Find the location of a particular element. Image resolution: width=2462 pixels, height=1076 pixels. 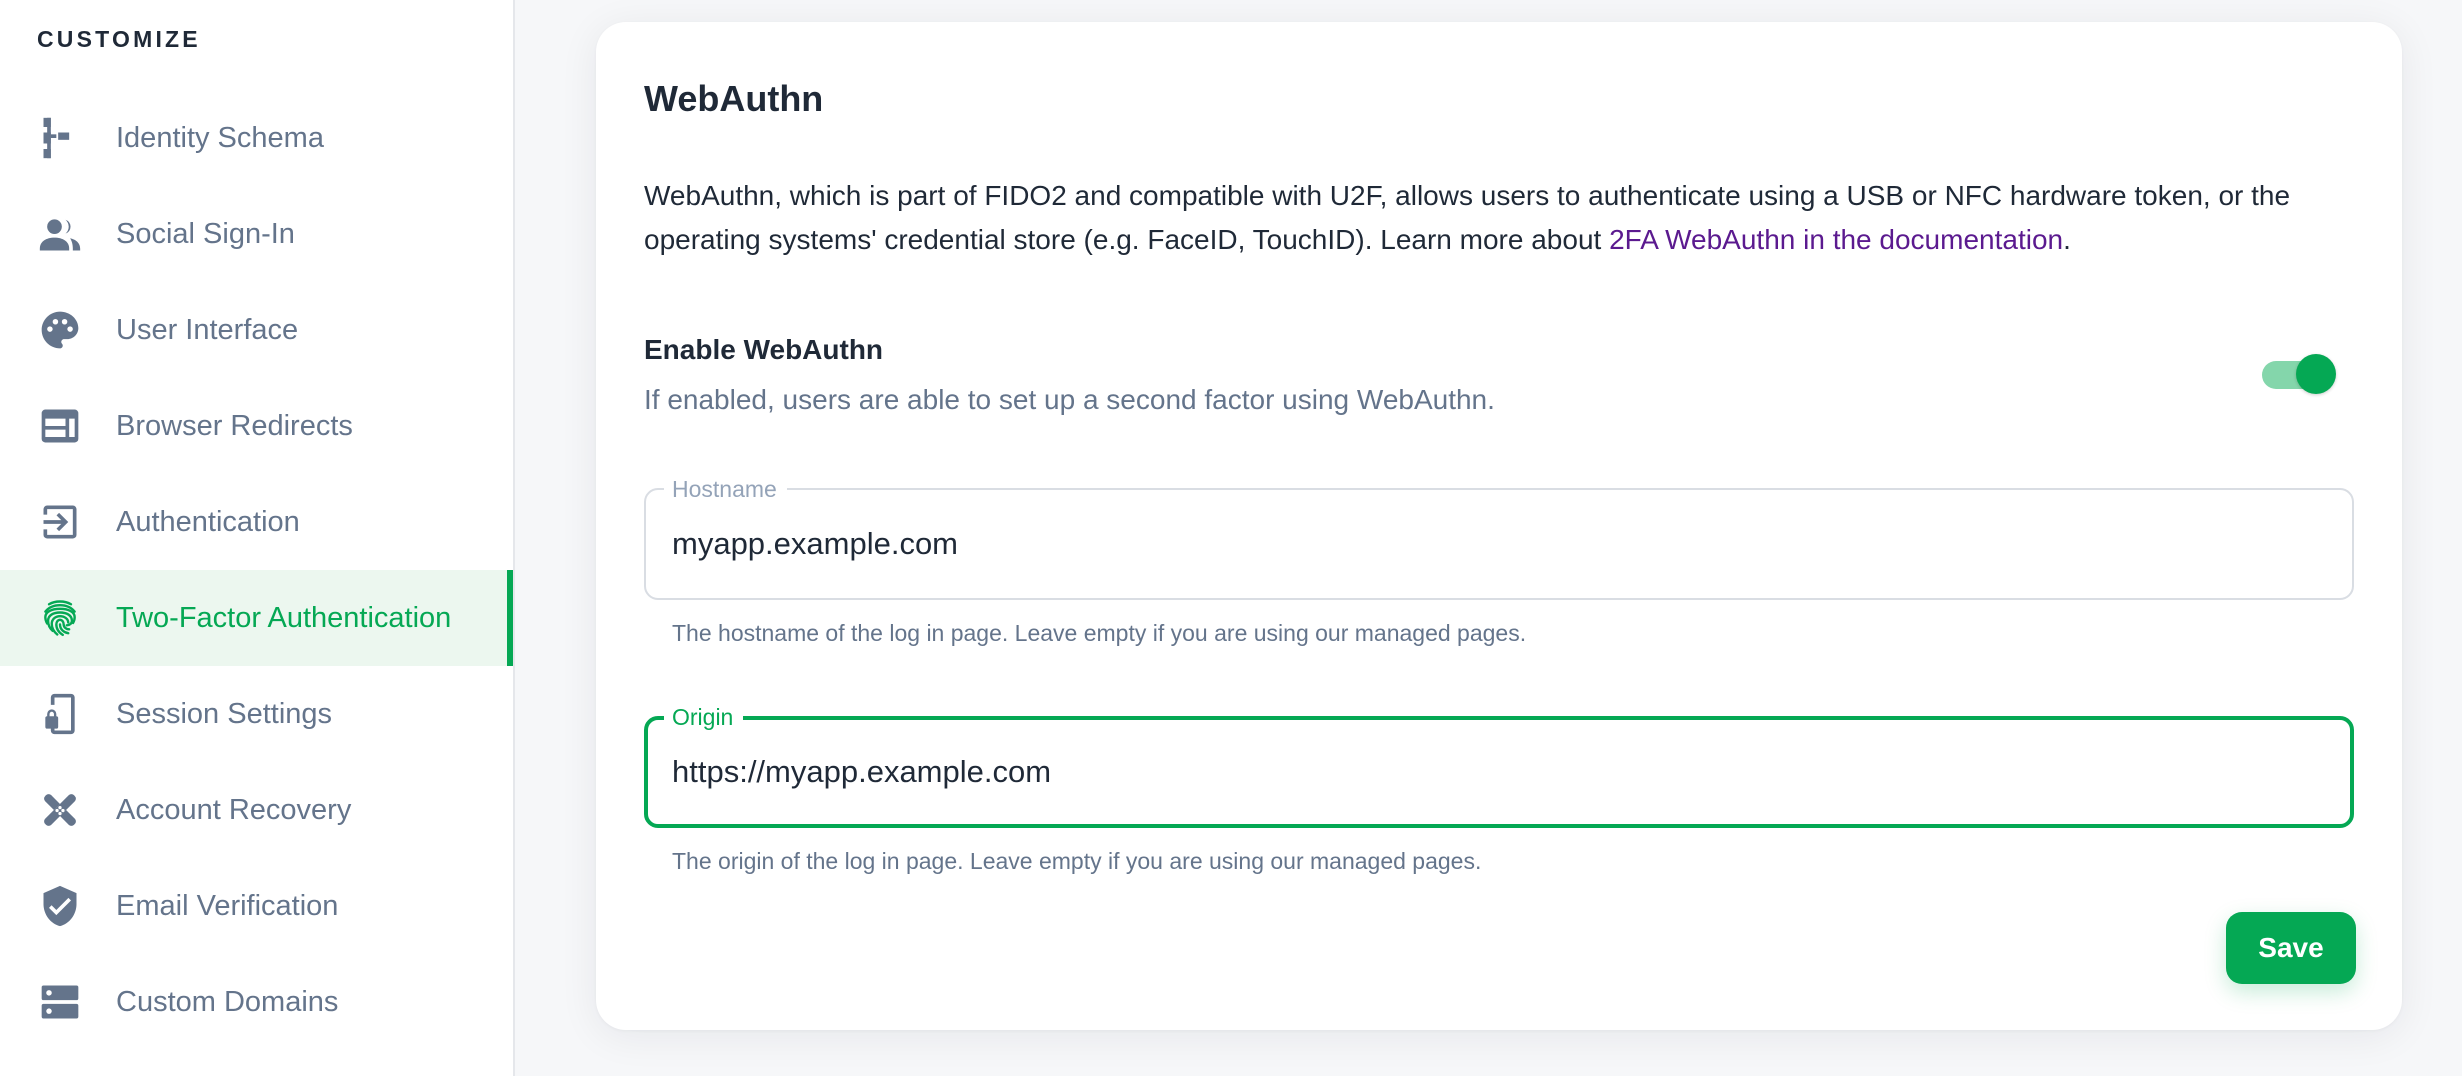

sidebar-item-label: Social Sign-In is located at coordinates (205, 233).